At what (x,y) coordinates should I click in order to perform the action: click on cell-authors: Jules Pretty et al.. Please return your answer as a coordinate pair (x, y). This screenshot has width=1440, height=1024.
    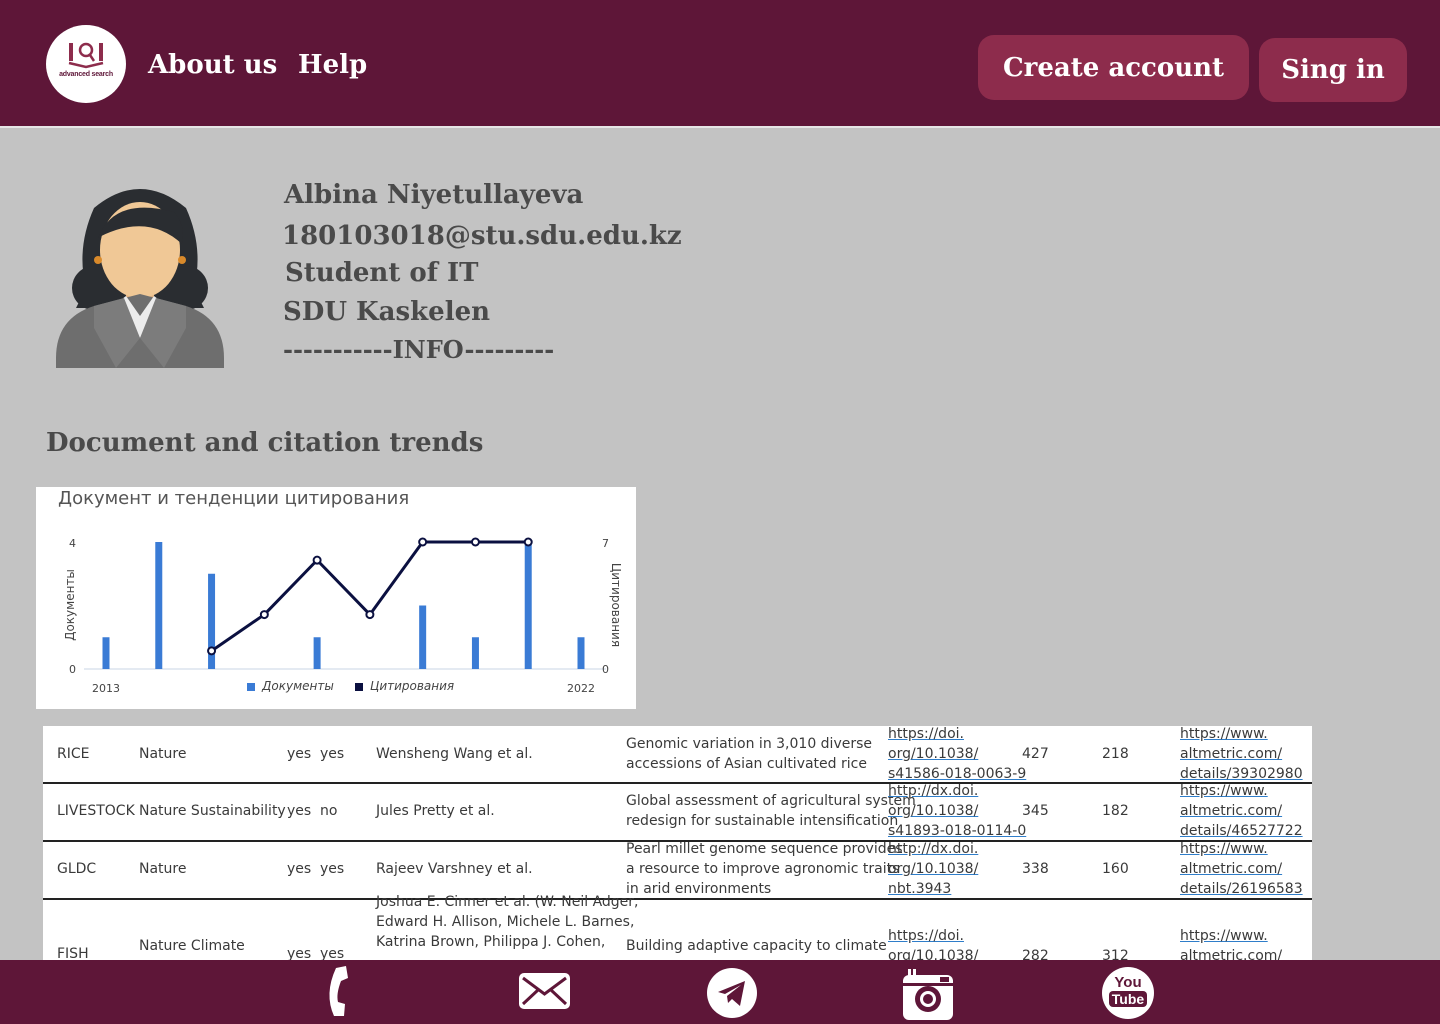
    Looking at the image, I should click on (435, 811).